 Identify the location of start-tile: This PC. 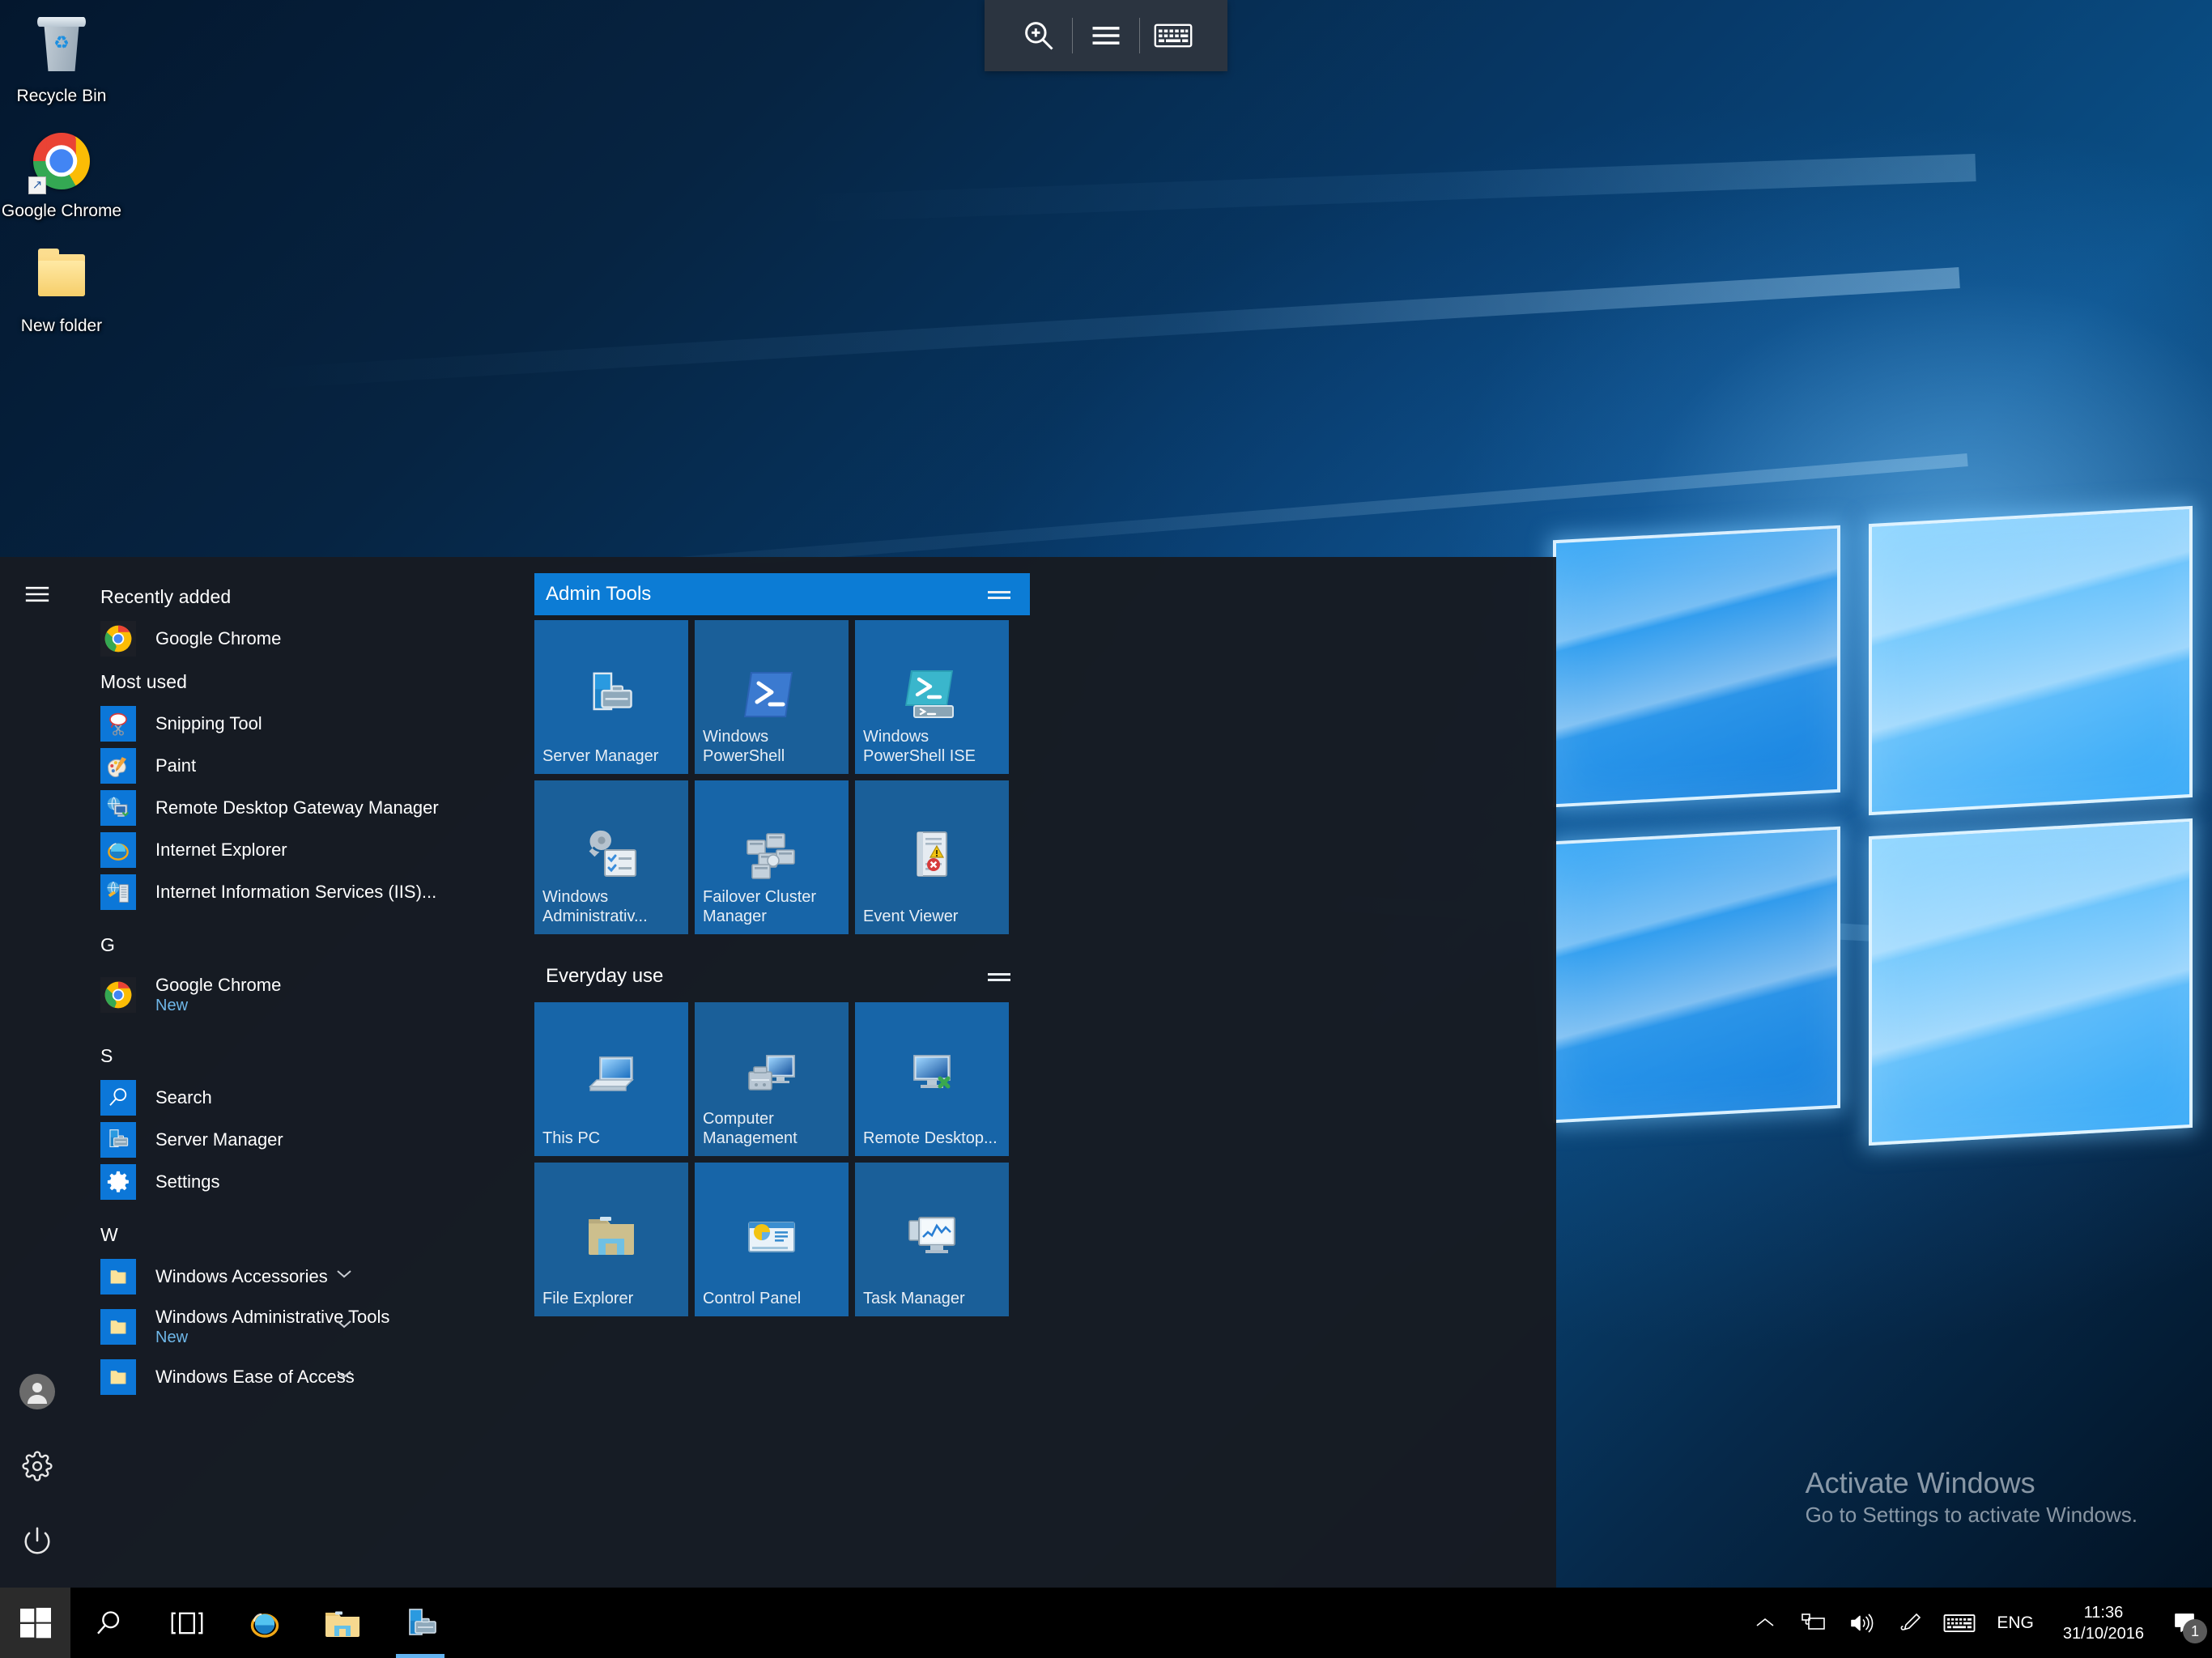
(611, 1079).